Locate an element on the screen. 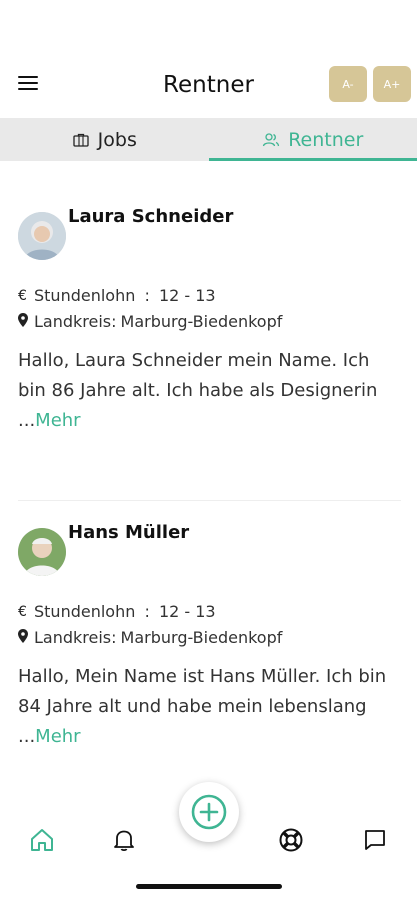 This screenshot has height=900, width=417. tab-bar: Jobs Rentner is located at coordinates (208, 139).